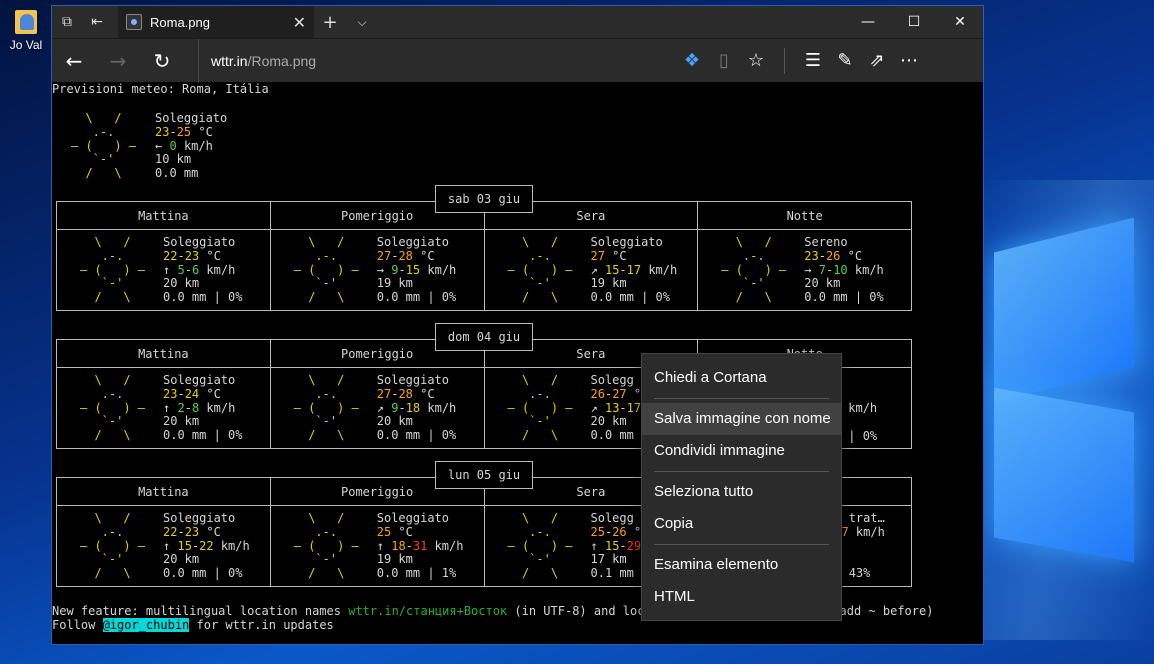  Describe the element at coordinates (146, 625) in the screenshot. I see `twitter-handle-link: @igor_chubin` at that location.